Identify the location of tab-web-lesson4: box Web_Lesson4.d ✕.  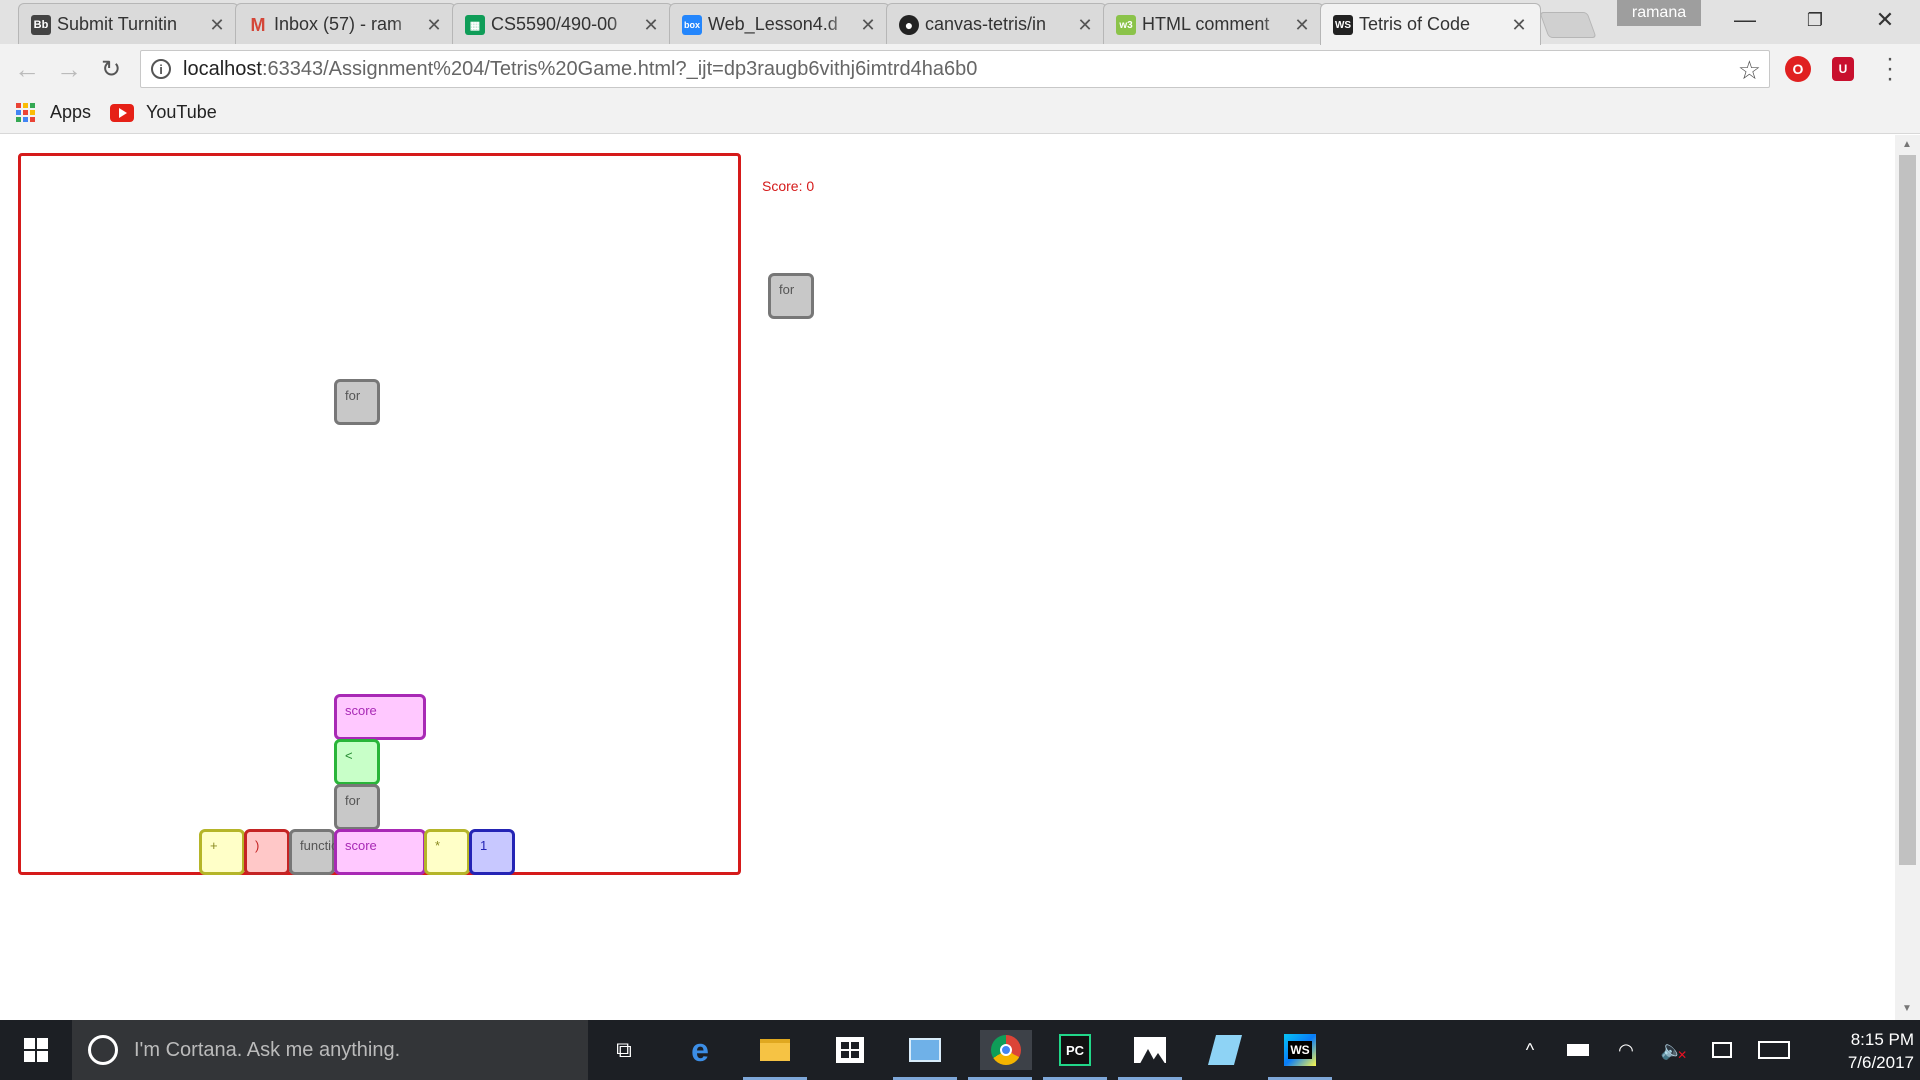
(779, 23).